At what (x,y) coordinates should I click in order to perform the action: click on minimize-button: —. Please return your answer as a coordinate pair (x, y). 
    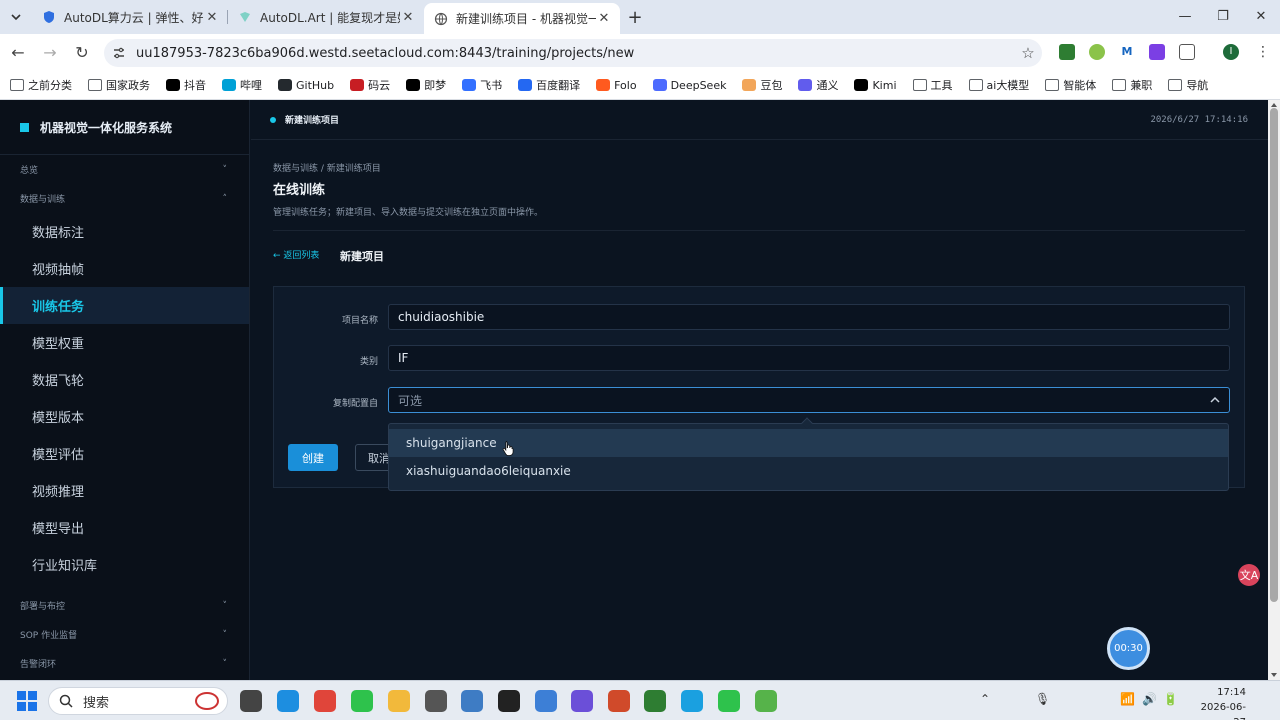
    Looking at the image, I should click on (1185, 16).